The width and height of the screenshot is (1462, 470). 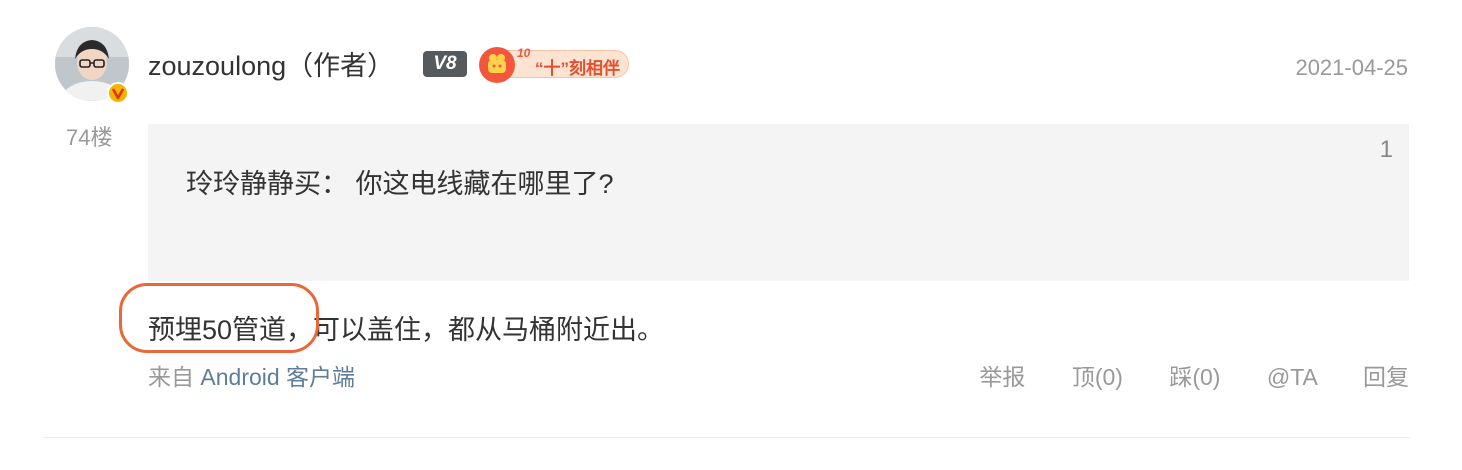 What do you see at coordinates (726, 437) in the screenshot?
I see `divider` at bounding box center [726, 437].